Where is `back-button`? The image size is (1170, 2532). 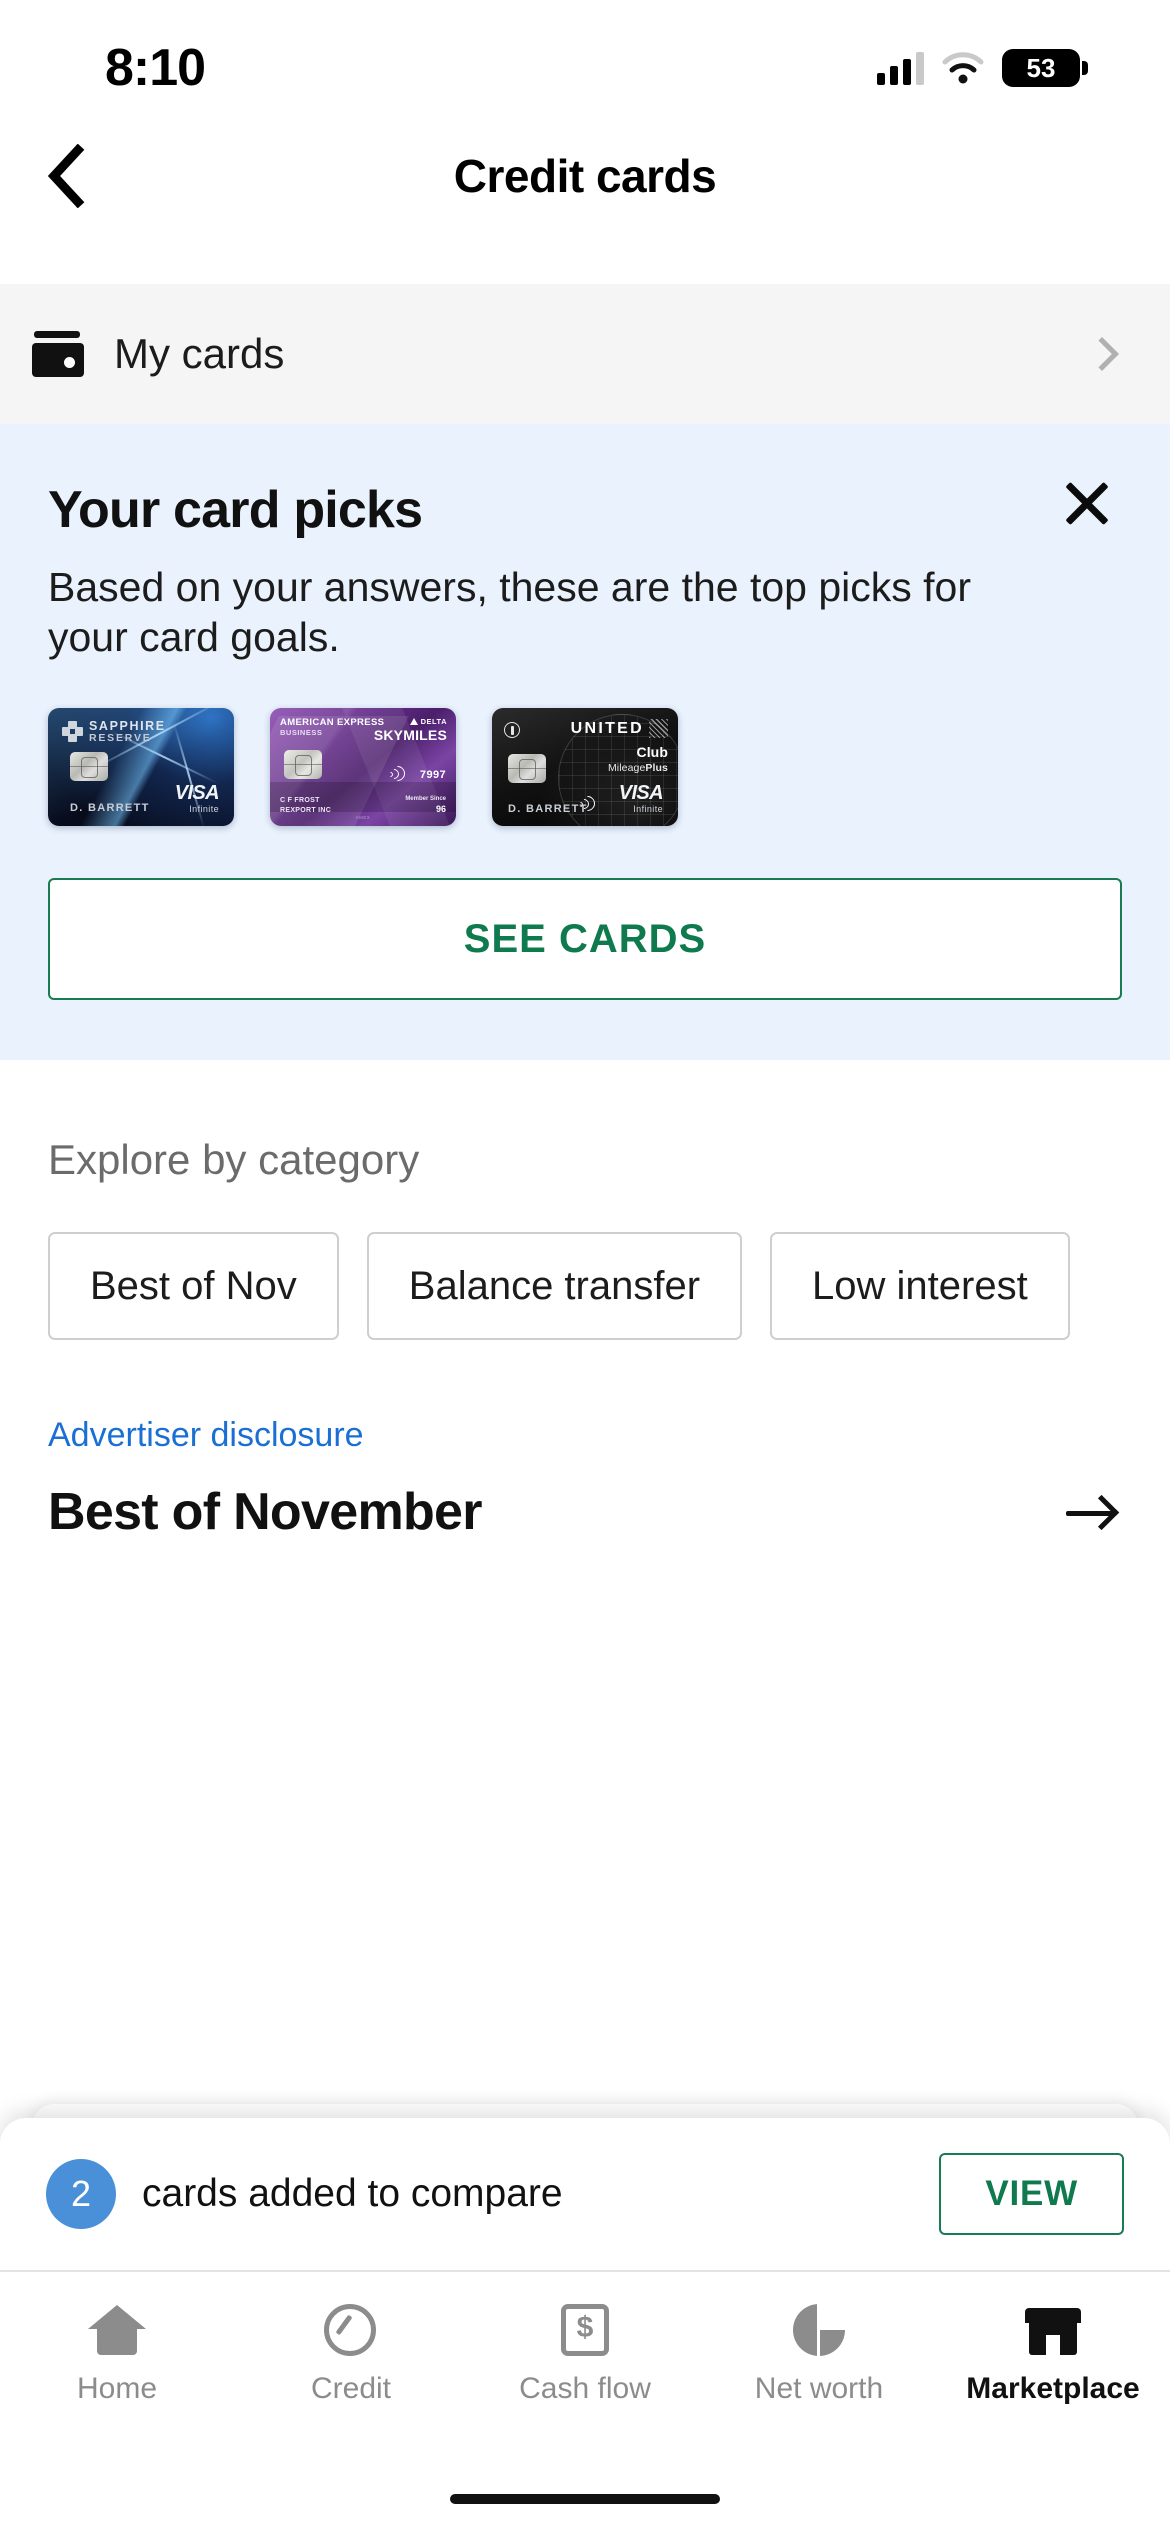 back-button is located at coordinates (67, 176).